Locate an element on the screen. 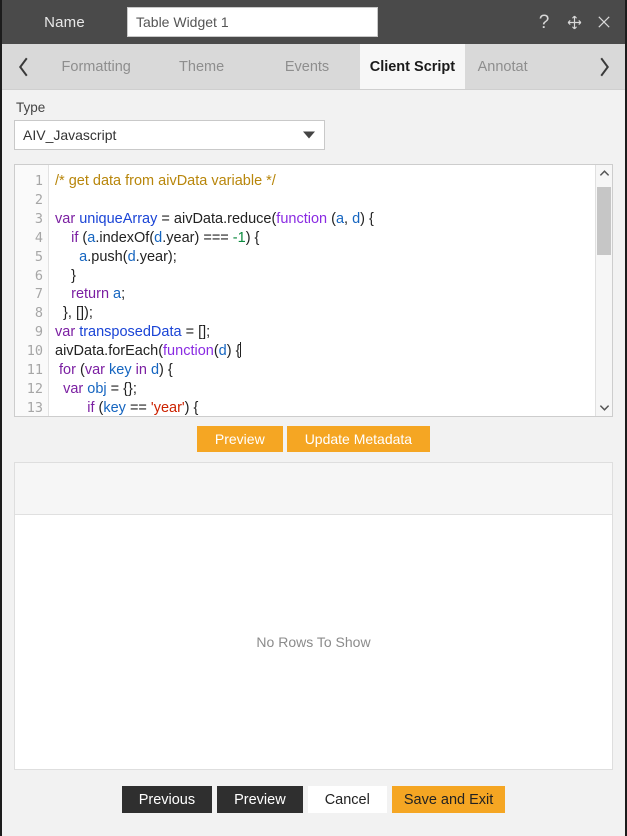  footer-preview-button: Preview is located at coordinates (260, 799).